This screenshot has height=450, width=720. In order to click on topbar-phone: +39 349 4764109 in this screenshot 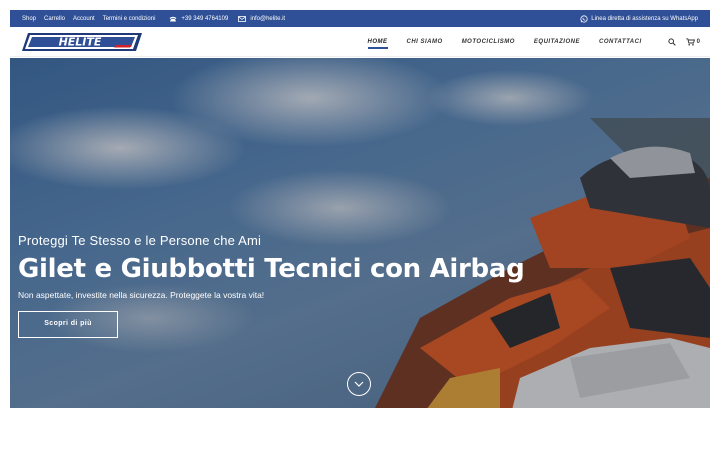, I will do `click(198, 19)`.